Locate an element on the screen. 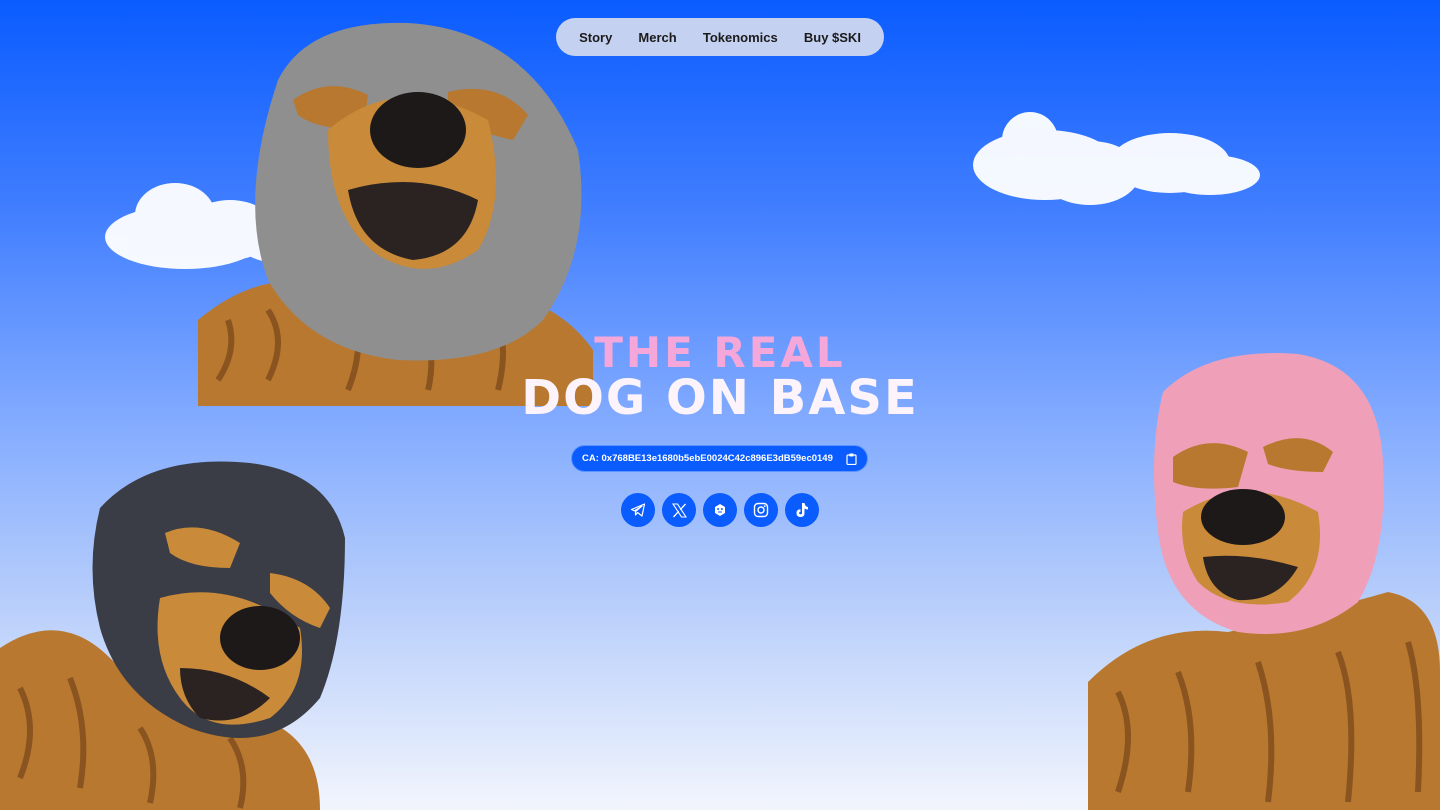 This screenshot has width=1440, height=810. token-tracker-button is located at coordinates (720, 510).